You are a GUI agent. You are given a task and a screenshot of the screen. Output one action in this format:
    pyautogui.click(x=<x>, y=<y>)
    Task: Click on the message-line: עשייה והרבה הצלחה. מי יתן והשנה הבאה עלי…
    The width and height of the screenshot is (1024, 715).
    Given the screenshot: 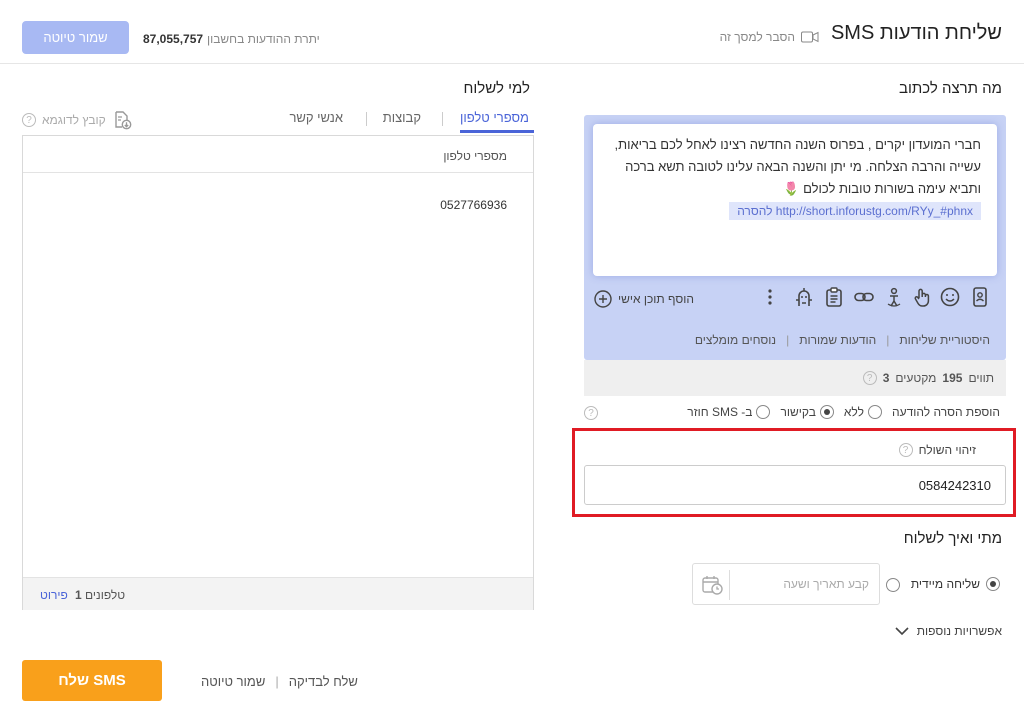 What is the action you would take?
    pyautogui.click(x=803, y=166)
    